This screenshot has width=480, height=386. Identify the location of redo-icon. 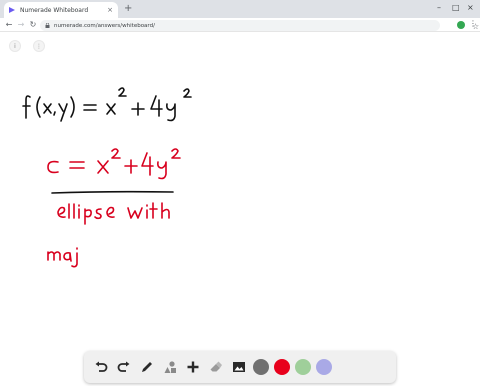
(123, 366).